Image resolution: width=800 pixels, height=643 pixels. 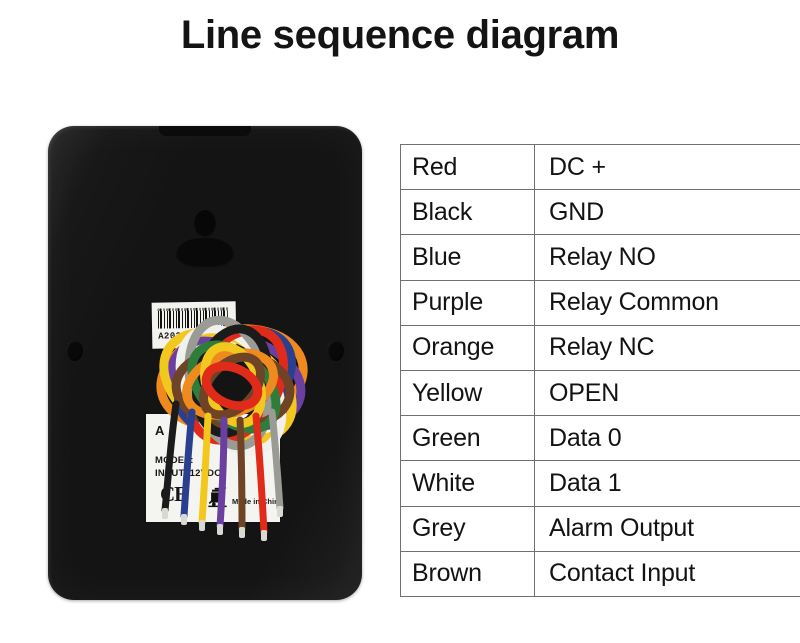 What do you see at coordinates (188, 473) in the screenshot?
I see `input-voltage-text: INPUT: 12VDC` at bounding box center [188, 473].